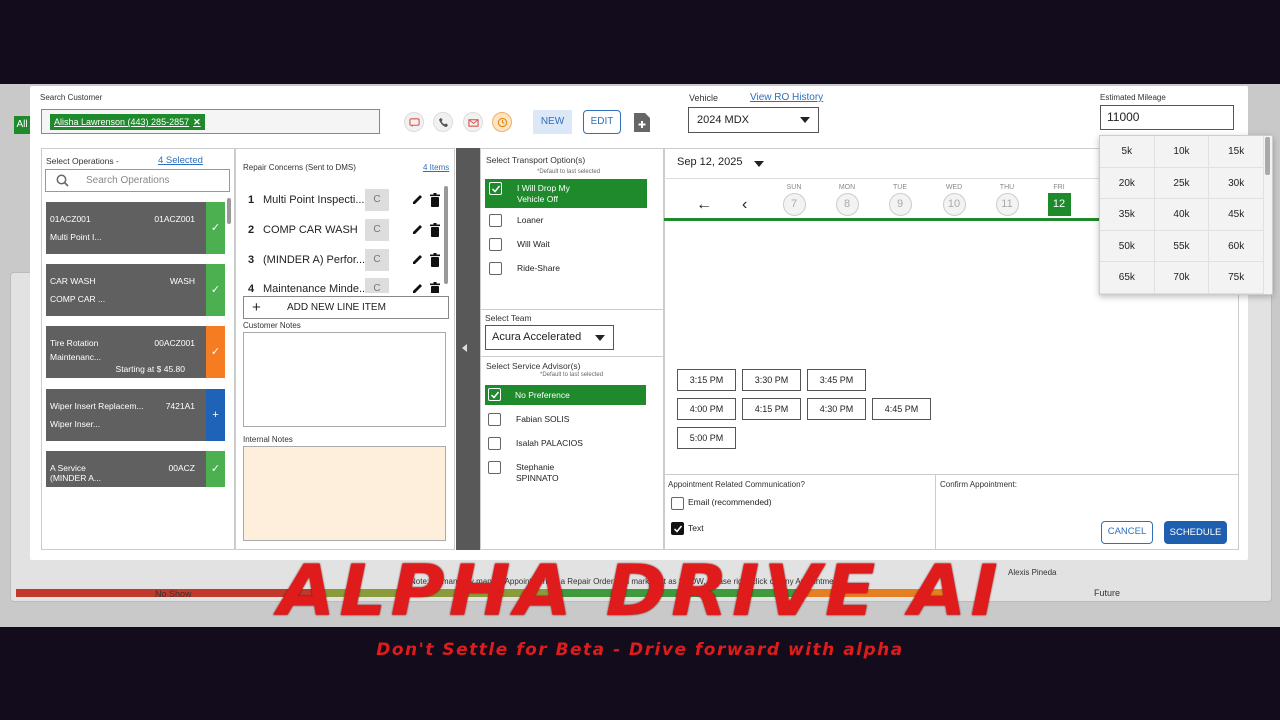 This screenshot has width=1280, height=720. Describe the element at coordinates (1182, 246) in the screenshot. I see `mileage-option: 55k` at that location.